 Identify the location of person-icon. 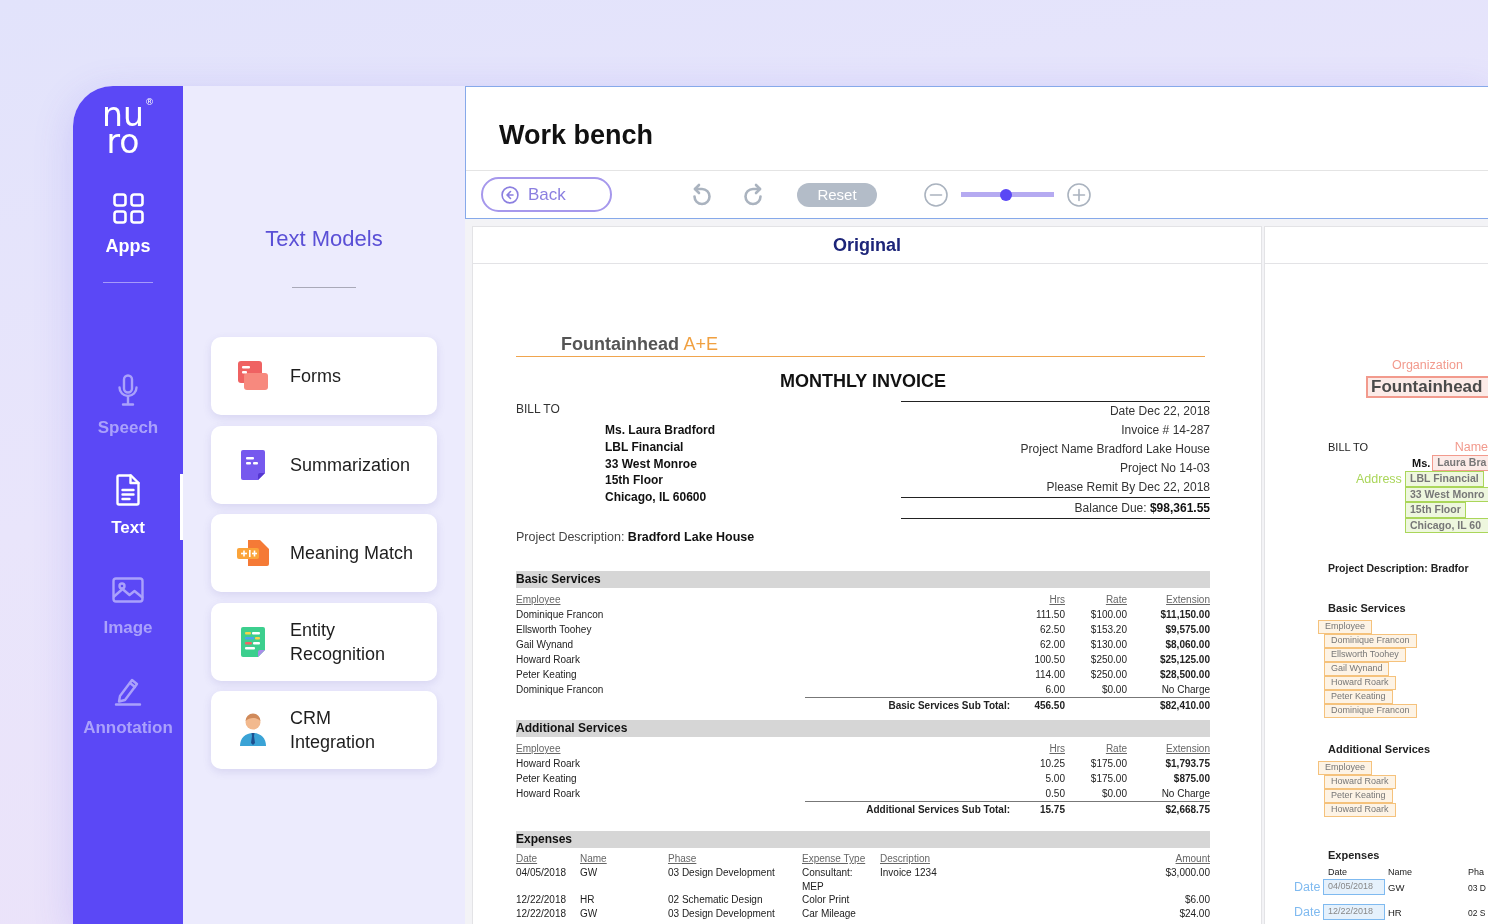
(253, 730).